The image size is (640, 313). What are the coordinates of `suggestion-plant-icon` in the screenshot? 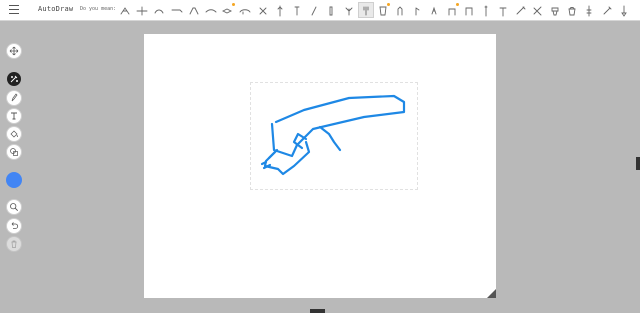 It's located at (349, 10).